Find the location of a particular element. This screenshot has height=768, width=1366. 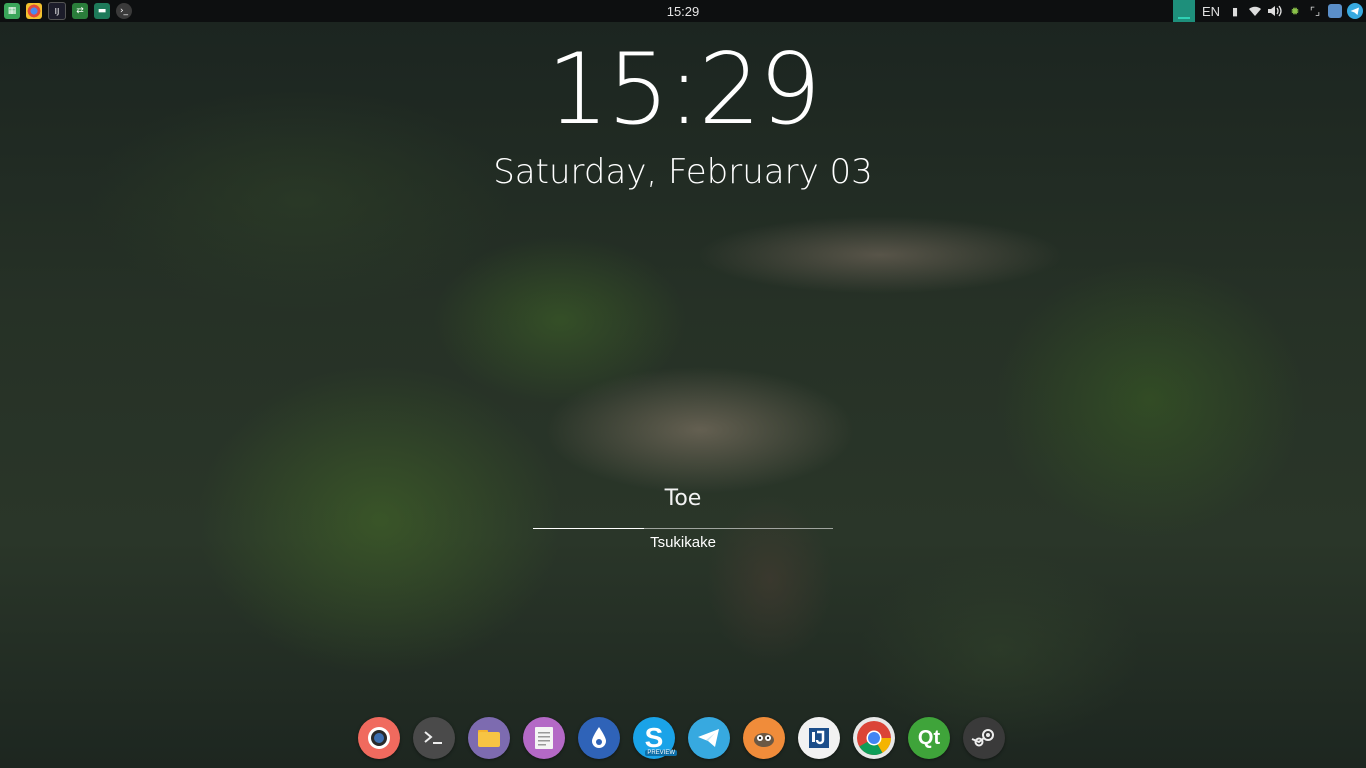

drop-app-icon is located at coordinates (599, 738).